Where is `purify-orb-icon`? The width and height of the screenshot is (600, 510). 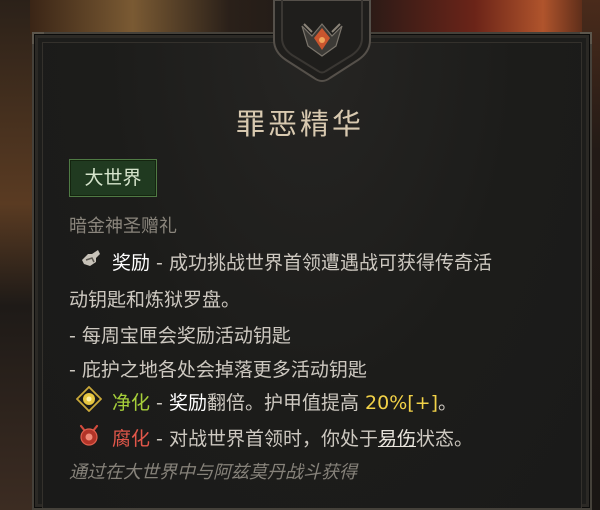 purify-orb-icon is located at coordinates (89, 399).